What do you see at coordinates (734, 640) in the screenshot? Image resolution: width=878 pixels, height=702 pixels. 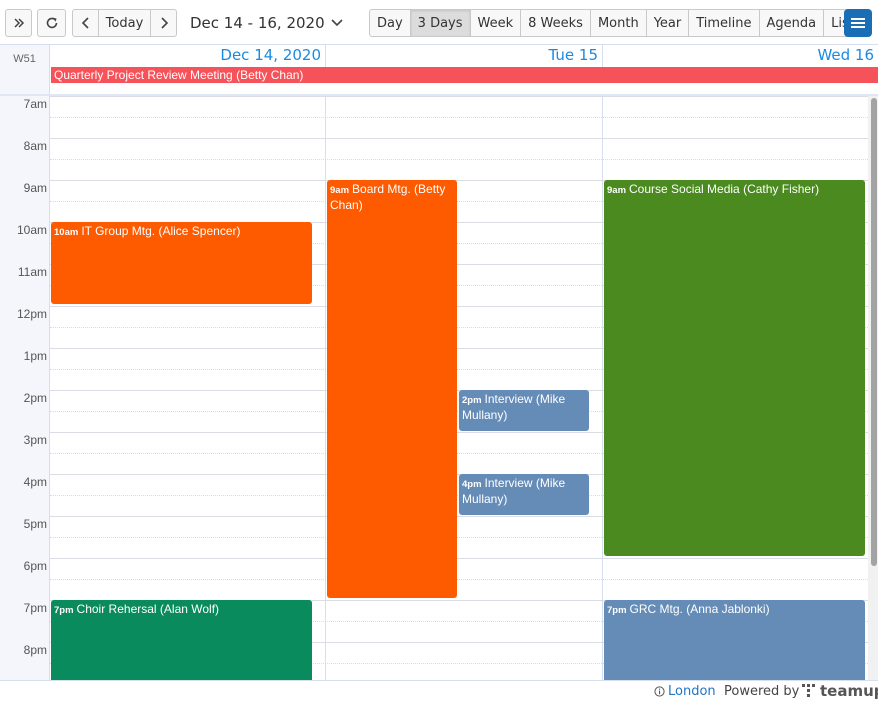 I see `calendar-event: 7pm GRC Mtg. (Anna Jablonki)` at bounding box center [734, 640].